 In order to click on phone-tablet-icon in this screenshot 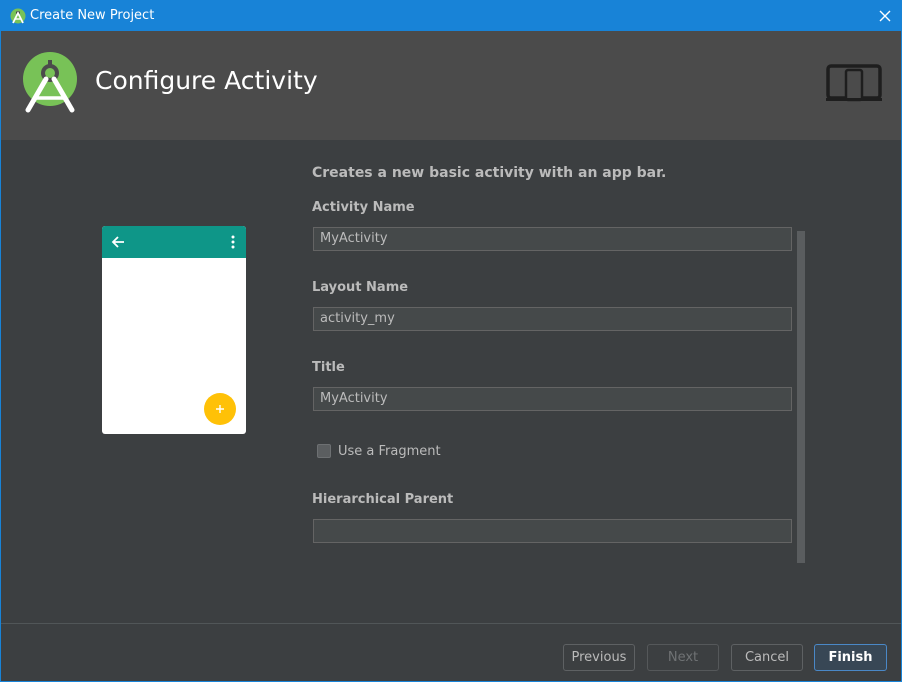, I will do `click(854, 83)`.